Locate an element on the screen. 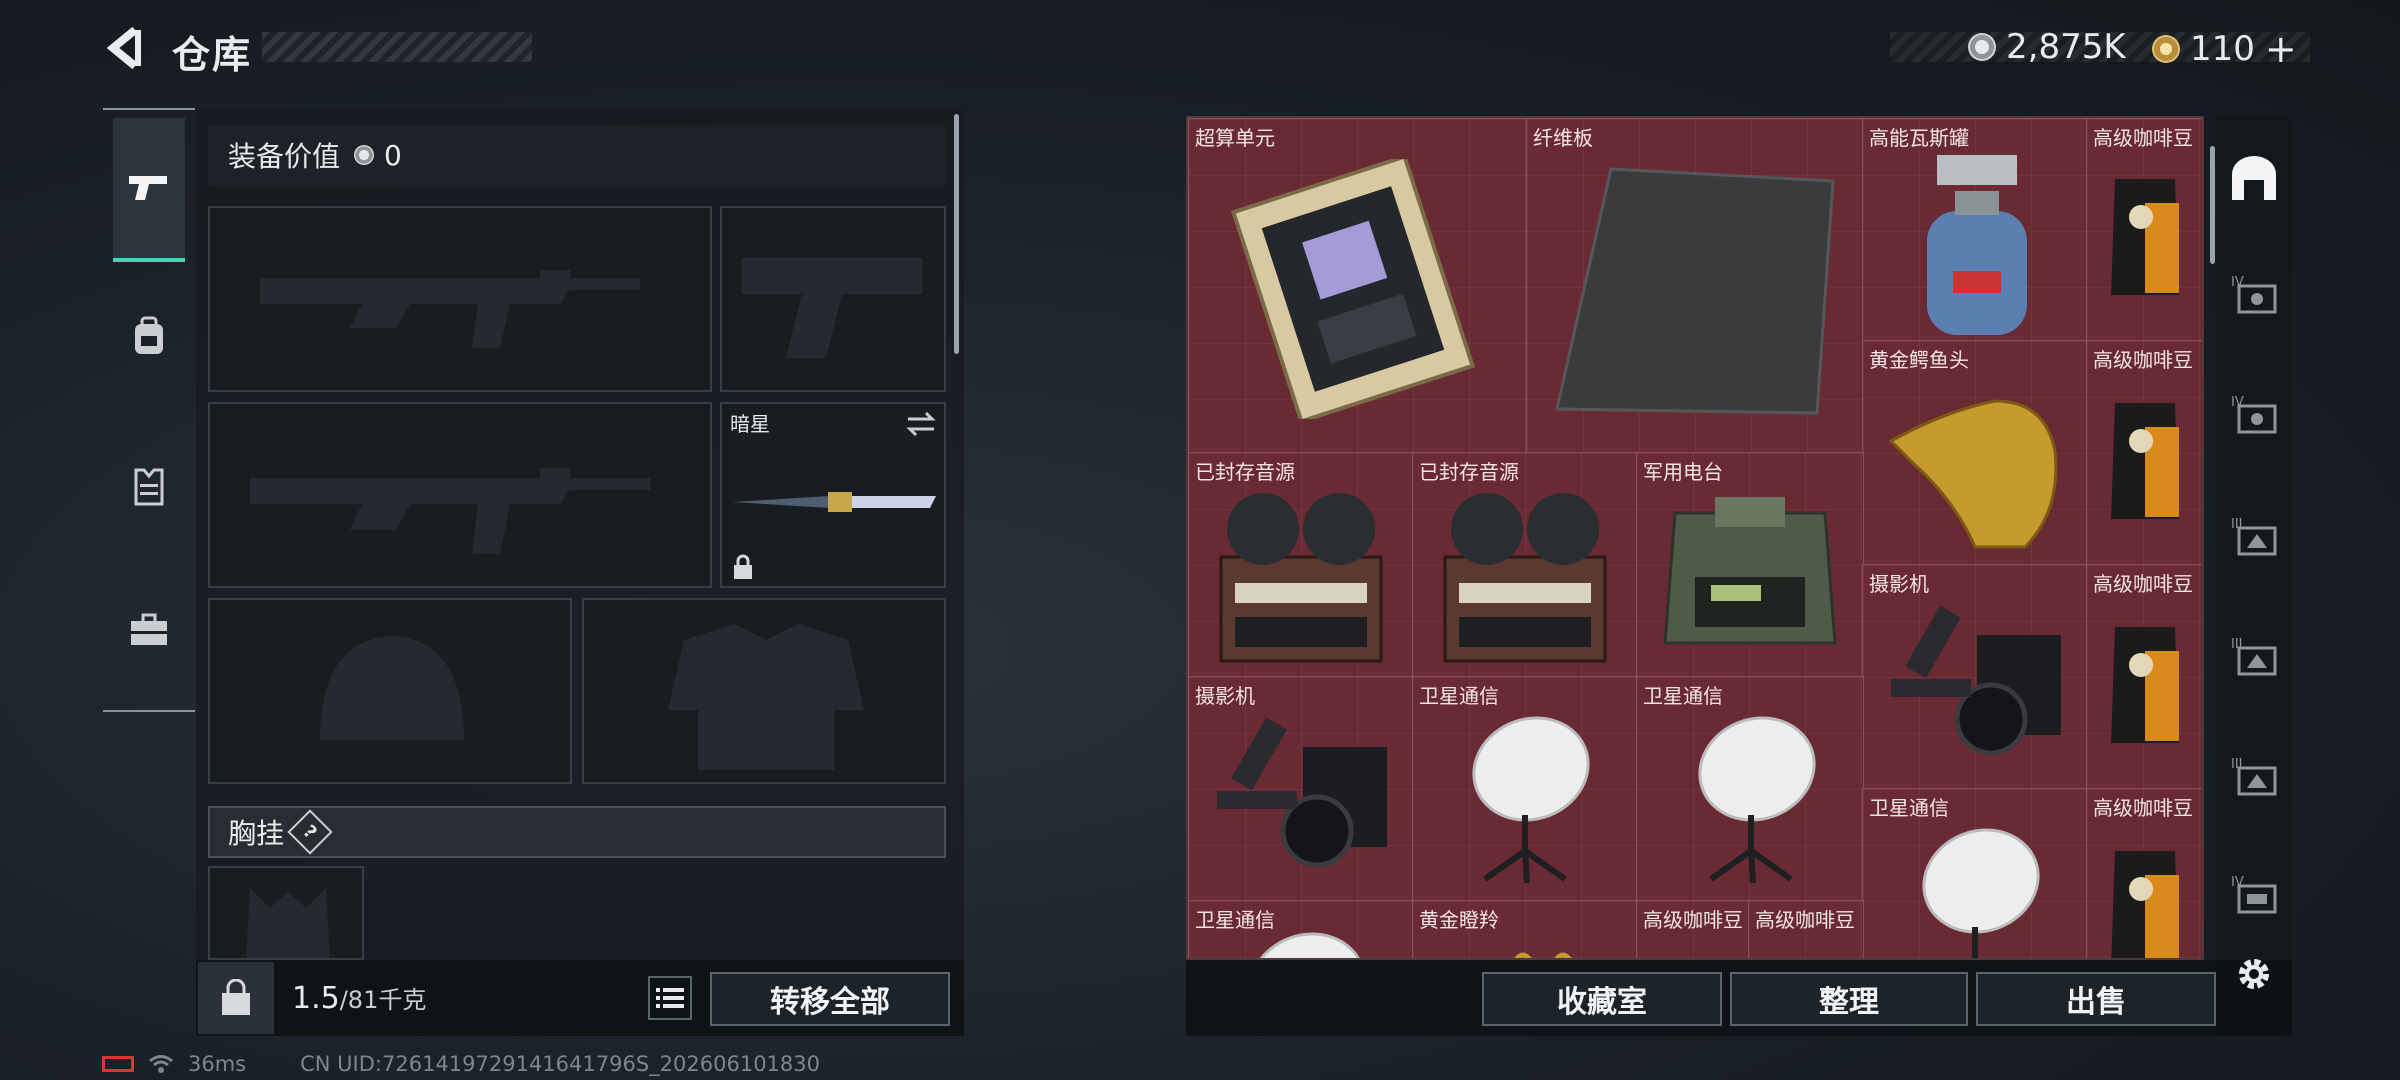 Image resolution: width=2400 pixels, height=1080 pixels. currency-primary-value: 2,875K is located at coordinates (2066, 47).